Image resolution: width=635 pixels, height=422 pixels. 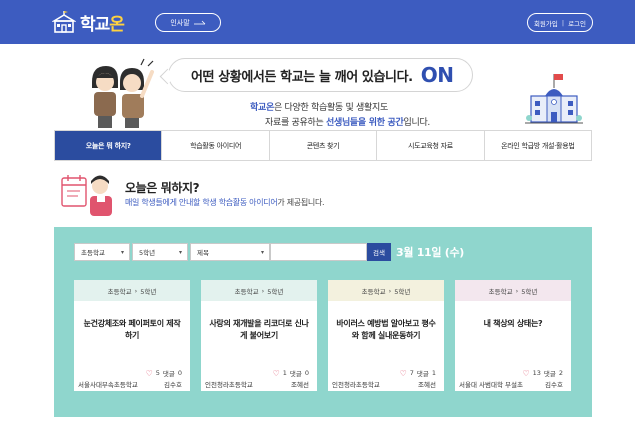 I want to click on grade-select-value: 5학년, so click(x=147, y=253).